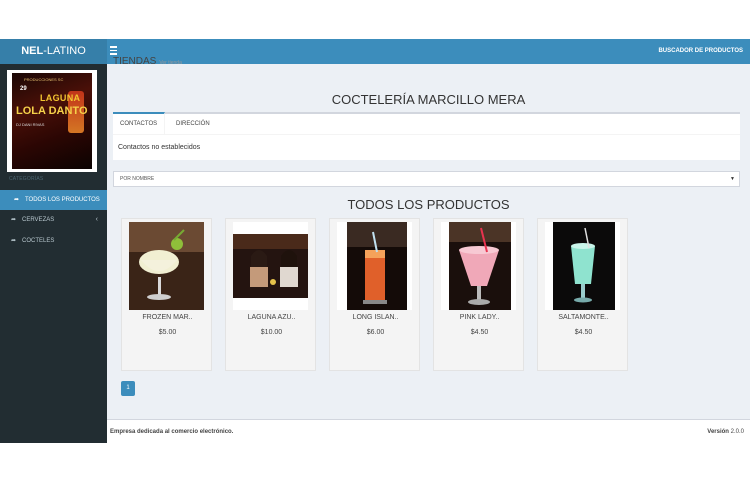 This screenshot has width=750, height=500. I want to click on menu-toggle-icon, so click(113, 50).